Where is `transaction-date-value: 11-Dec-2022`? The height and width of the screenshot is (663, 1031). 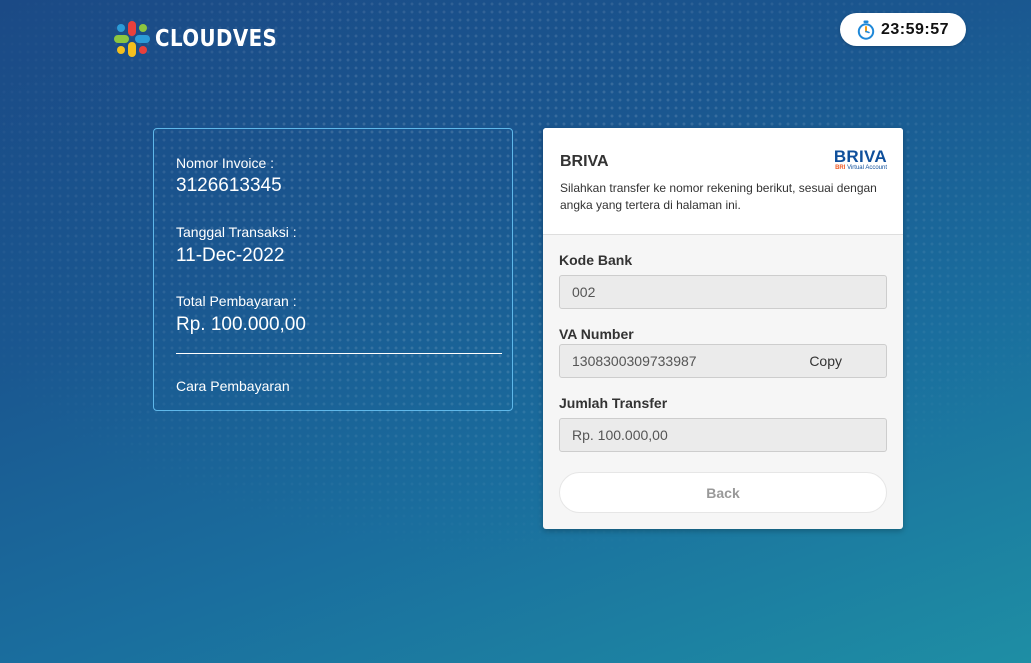 transaction-date-value: 11-Dec-2022 is located at coordinates (230, 255).